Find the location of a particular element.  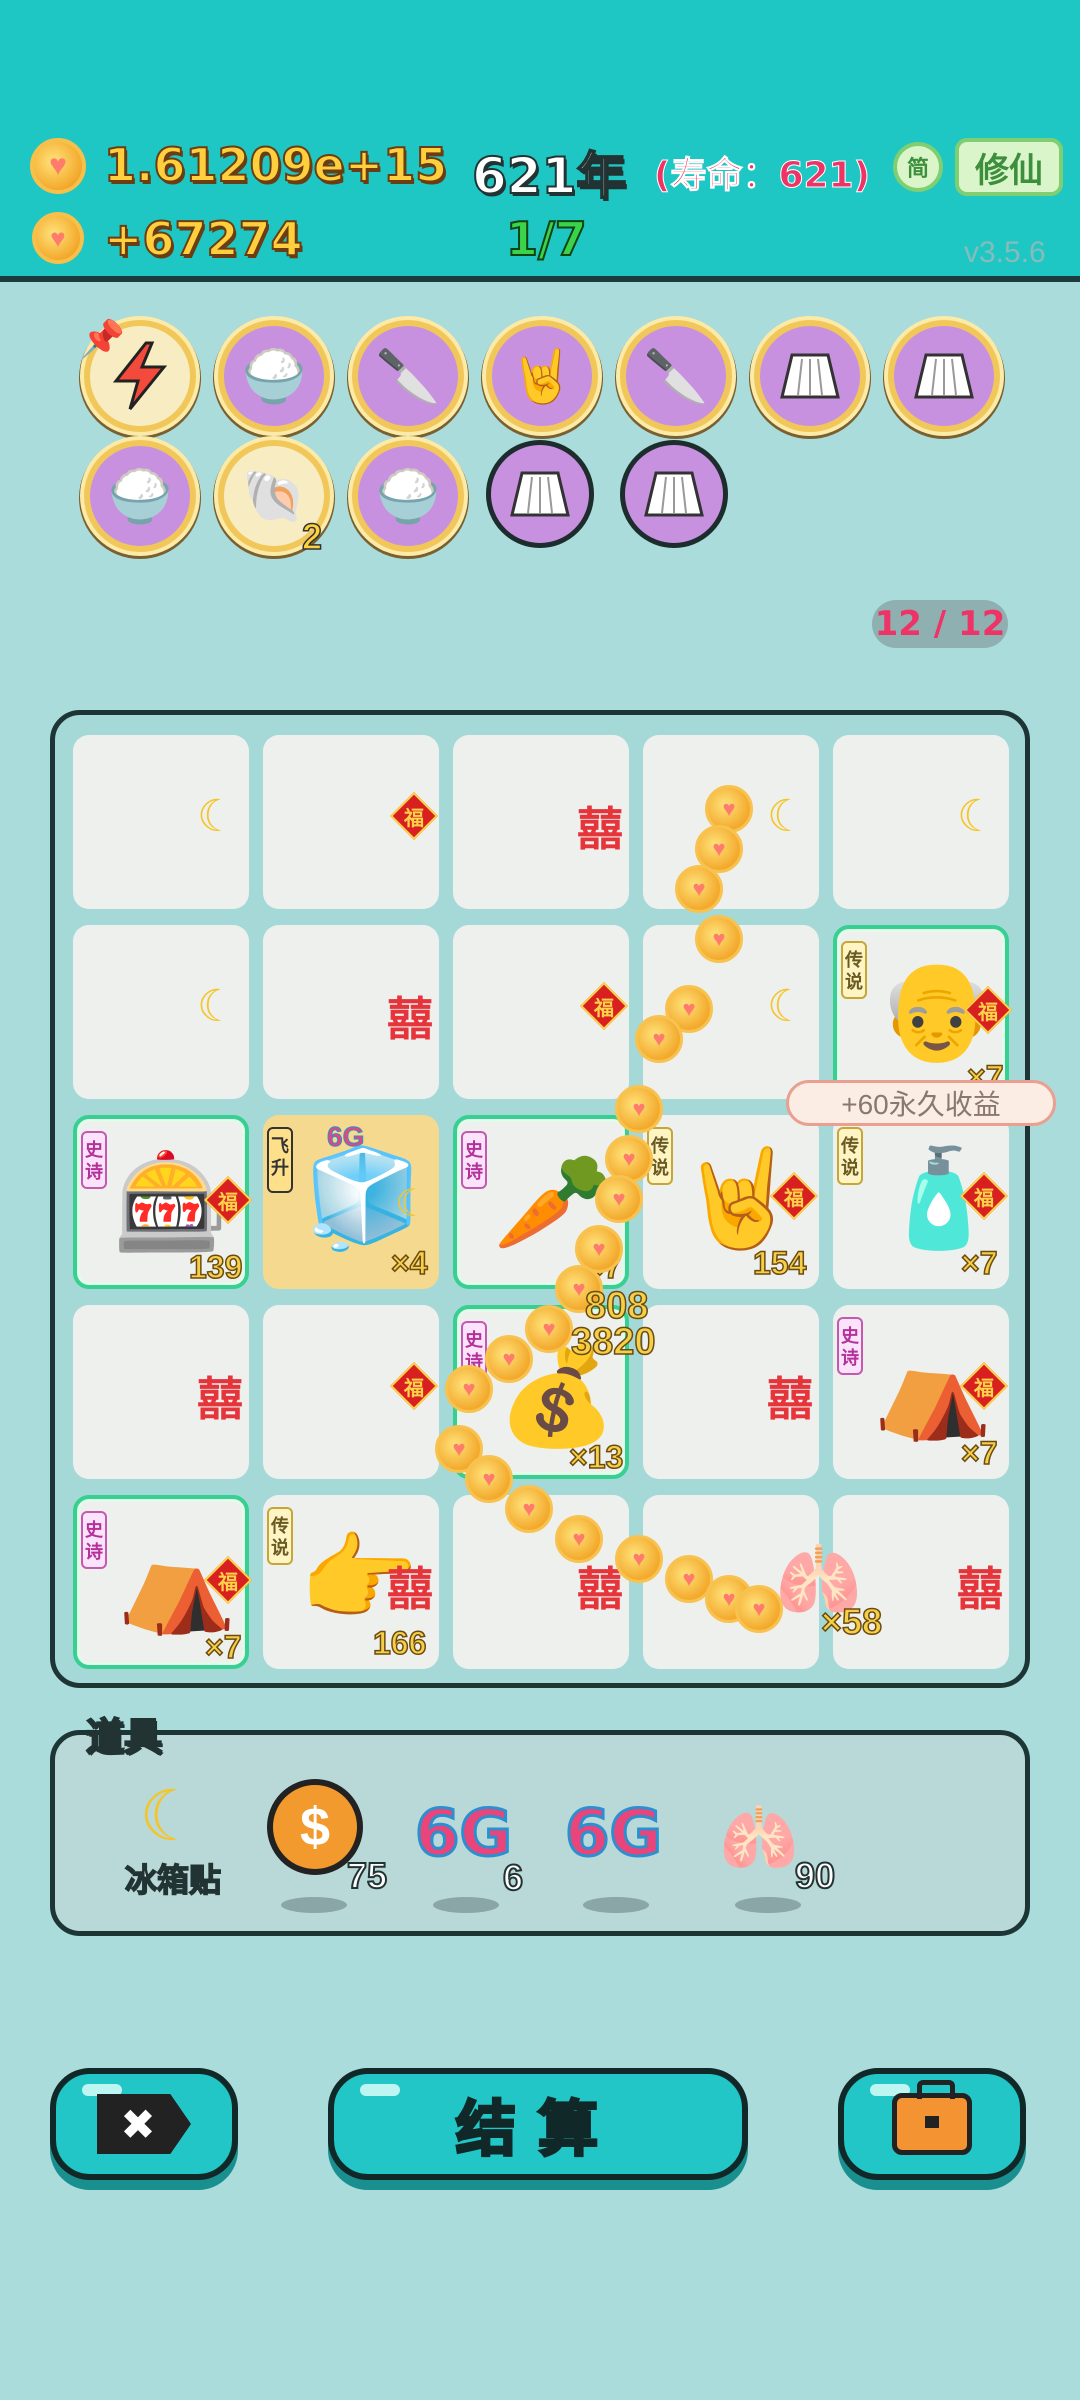

item-count: 154 is located at coordinates (779, 1263).